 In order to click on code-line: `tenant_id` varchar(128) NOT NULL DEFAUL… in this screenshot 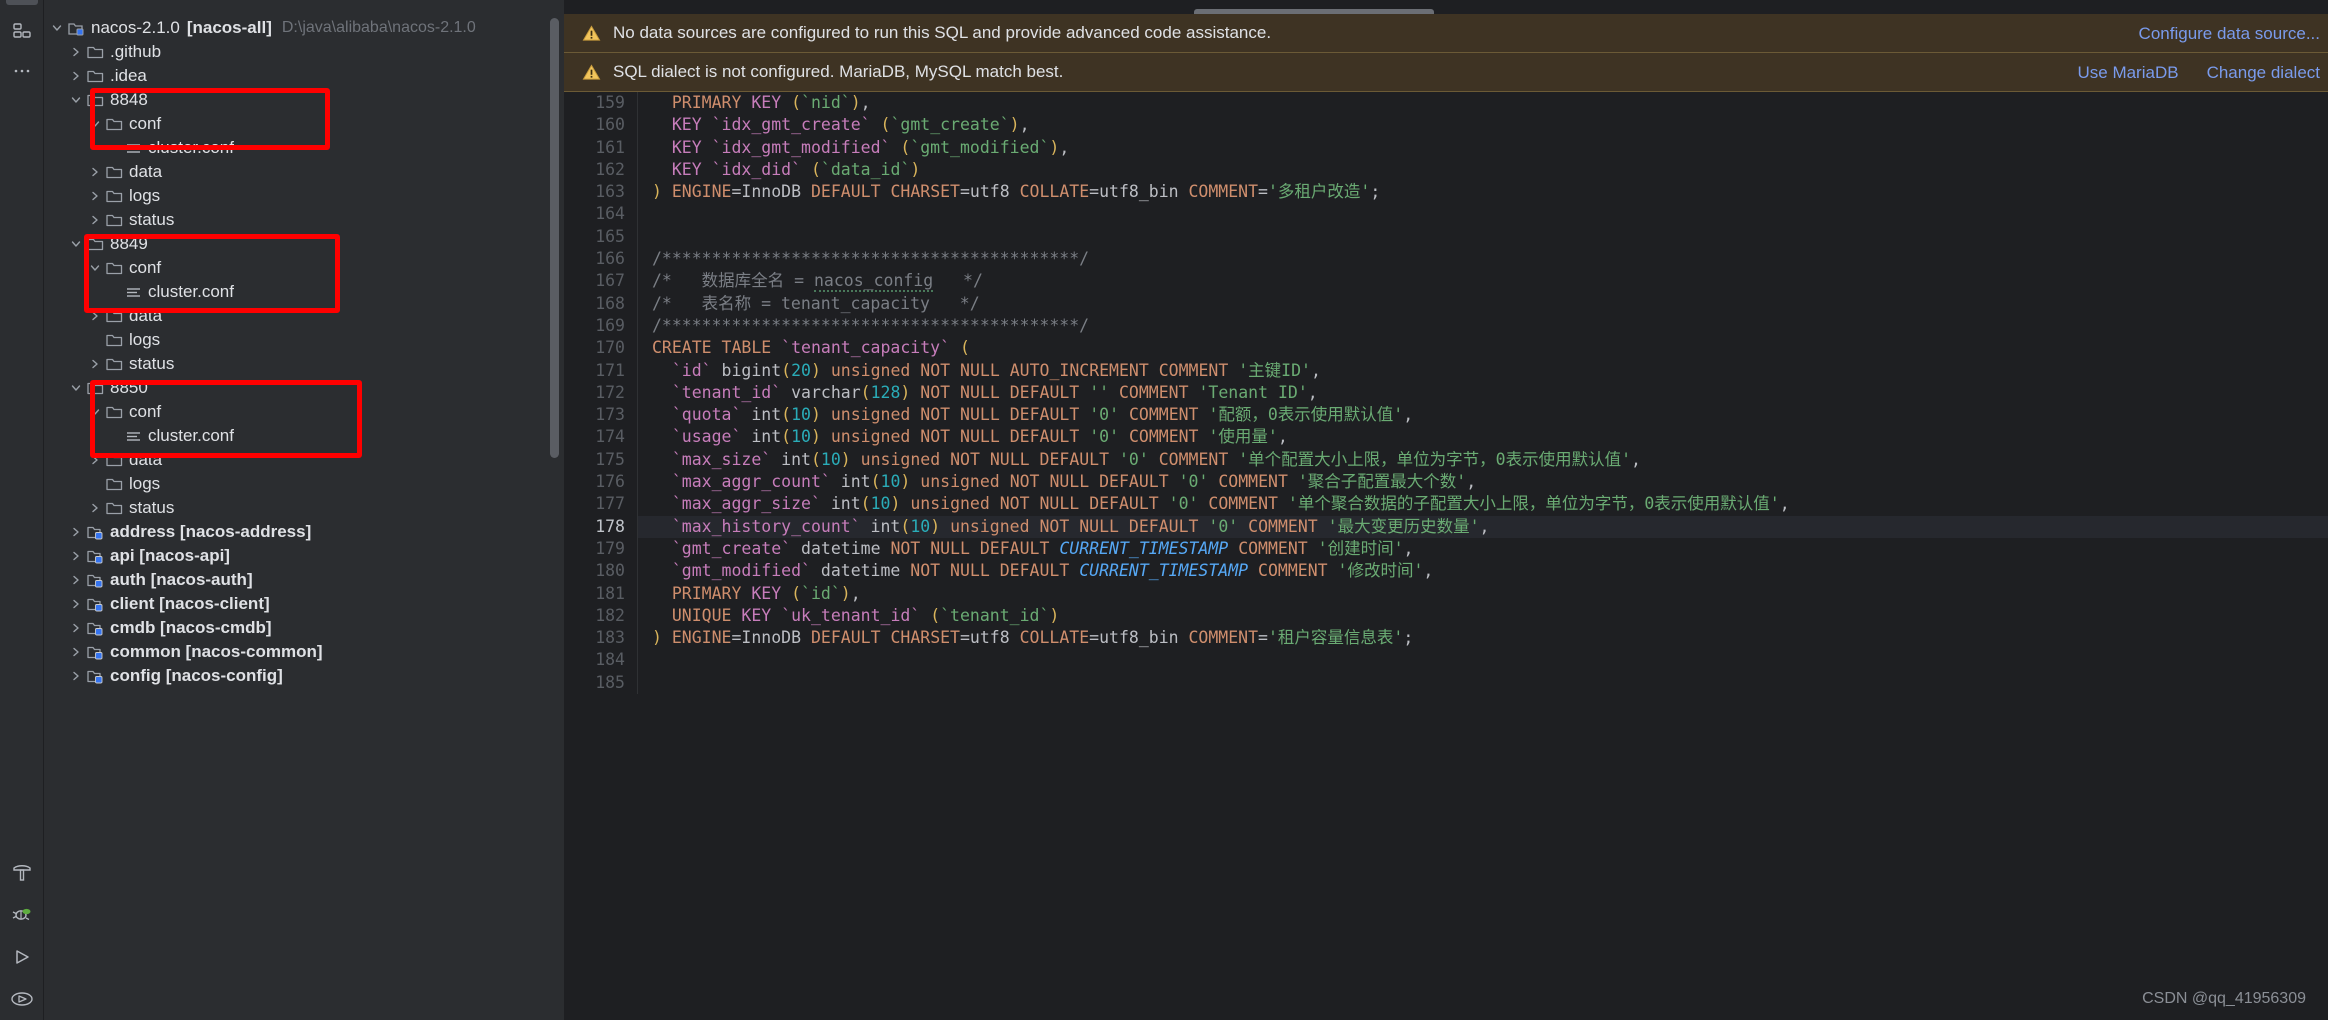, I will do `click(1490, 393)`.